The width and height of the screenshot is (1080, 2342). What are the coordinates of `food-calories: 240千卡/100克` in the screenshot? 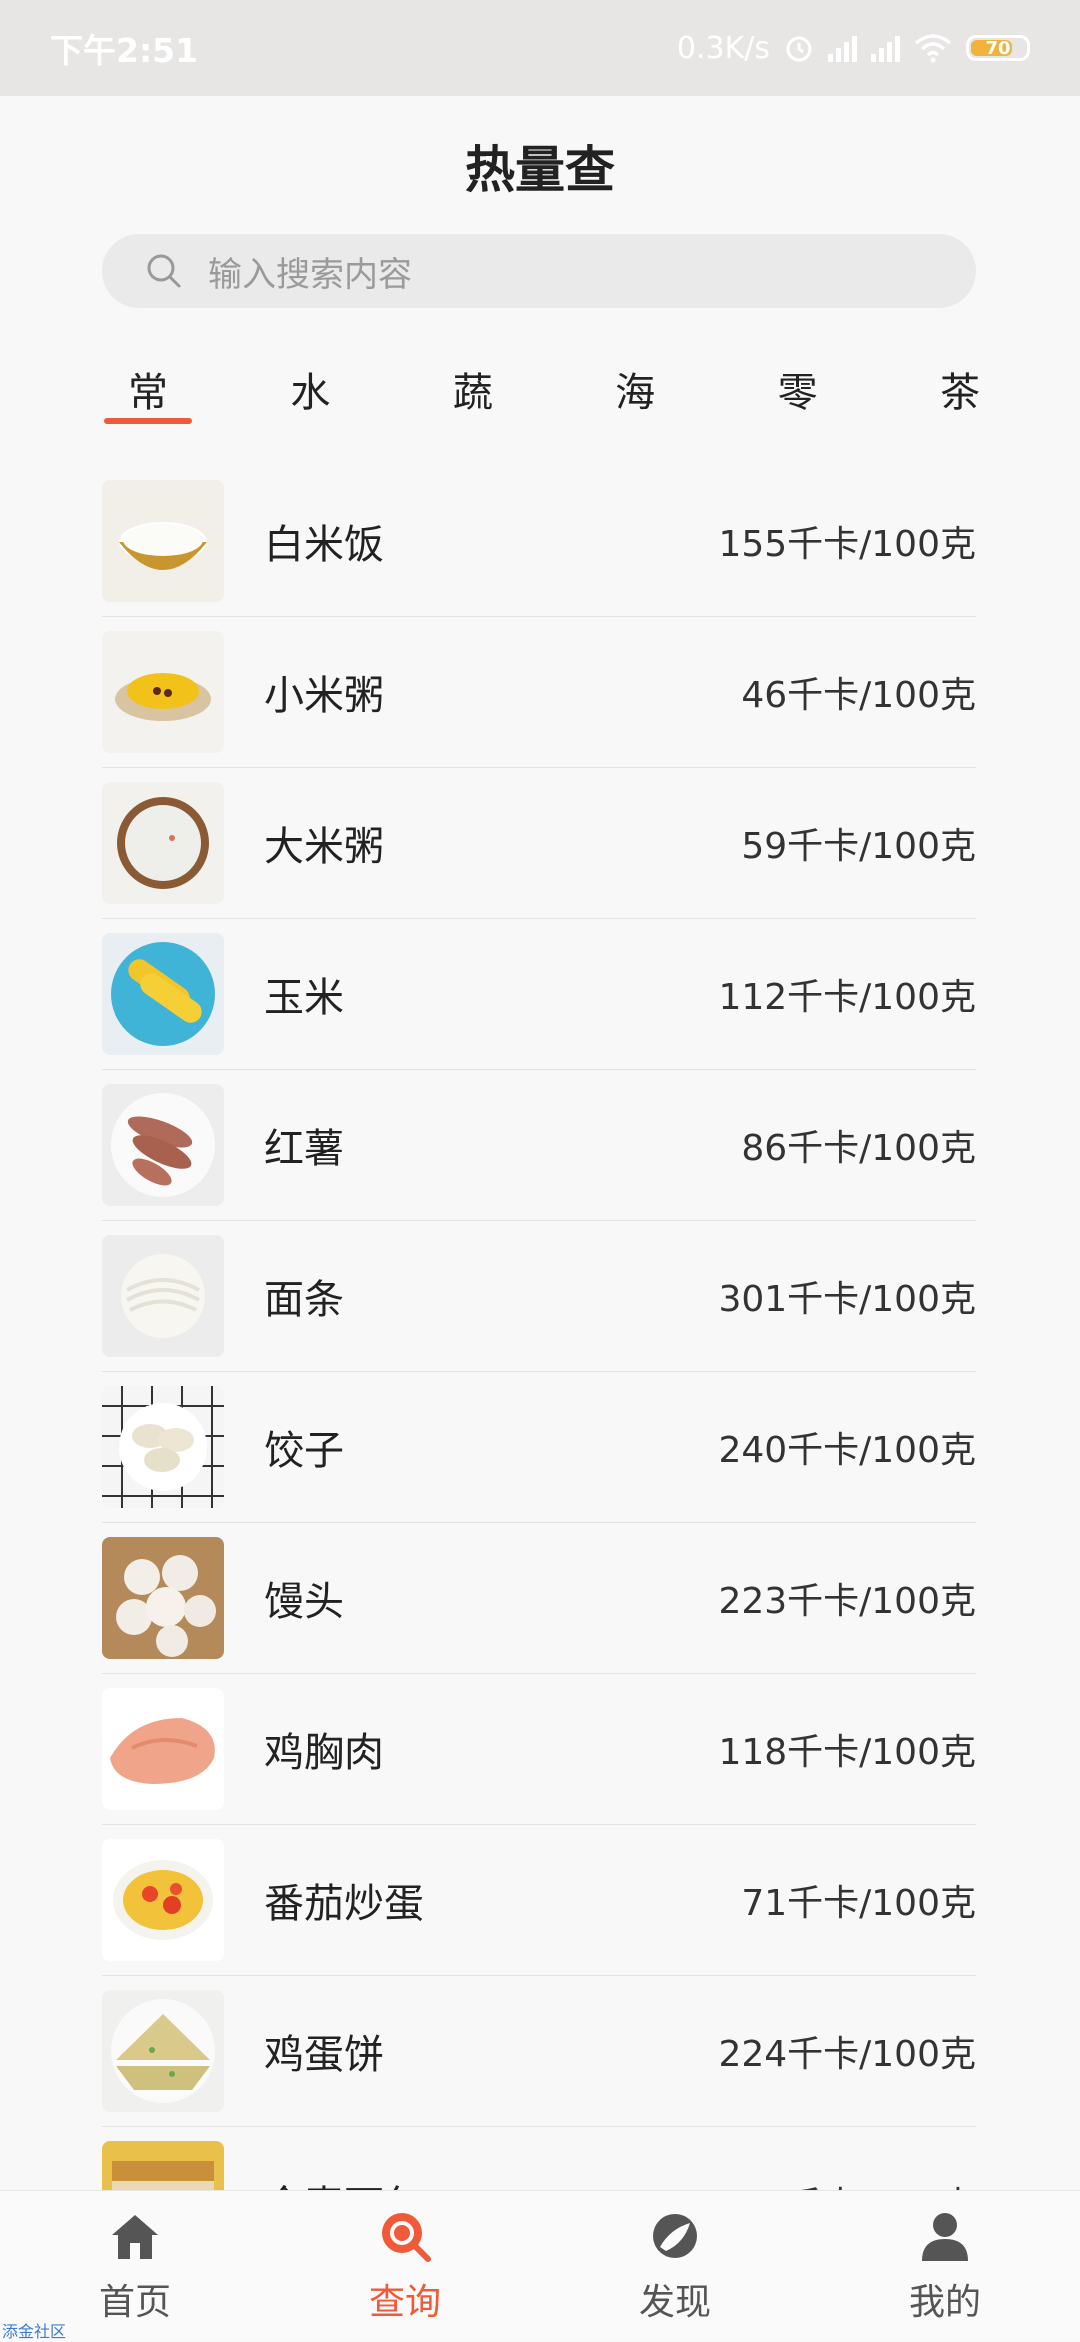 It's located at (847, 1450).